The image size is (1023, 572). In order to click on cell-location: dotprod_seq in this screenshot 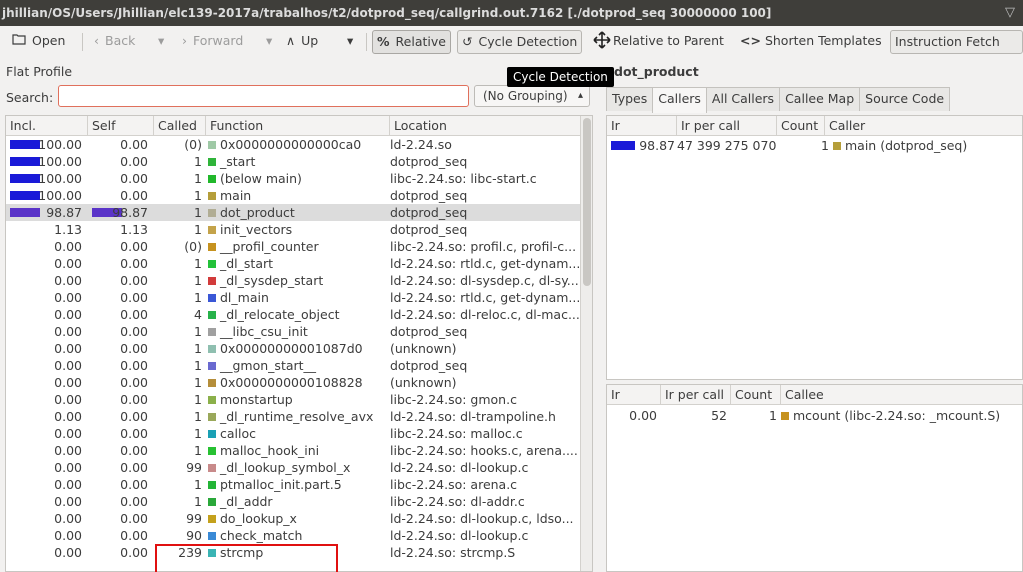, I will do `click(429, 195)`.